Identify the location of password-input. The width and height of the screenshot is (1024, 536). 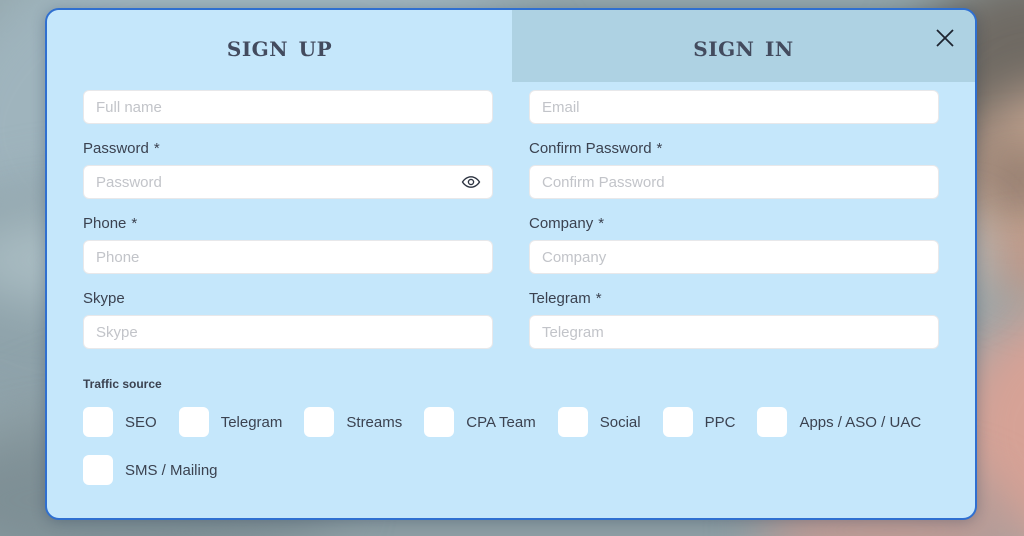
(288, 182).